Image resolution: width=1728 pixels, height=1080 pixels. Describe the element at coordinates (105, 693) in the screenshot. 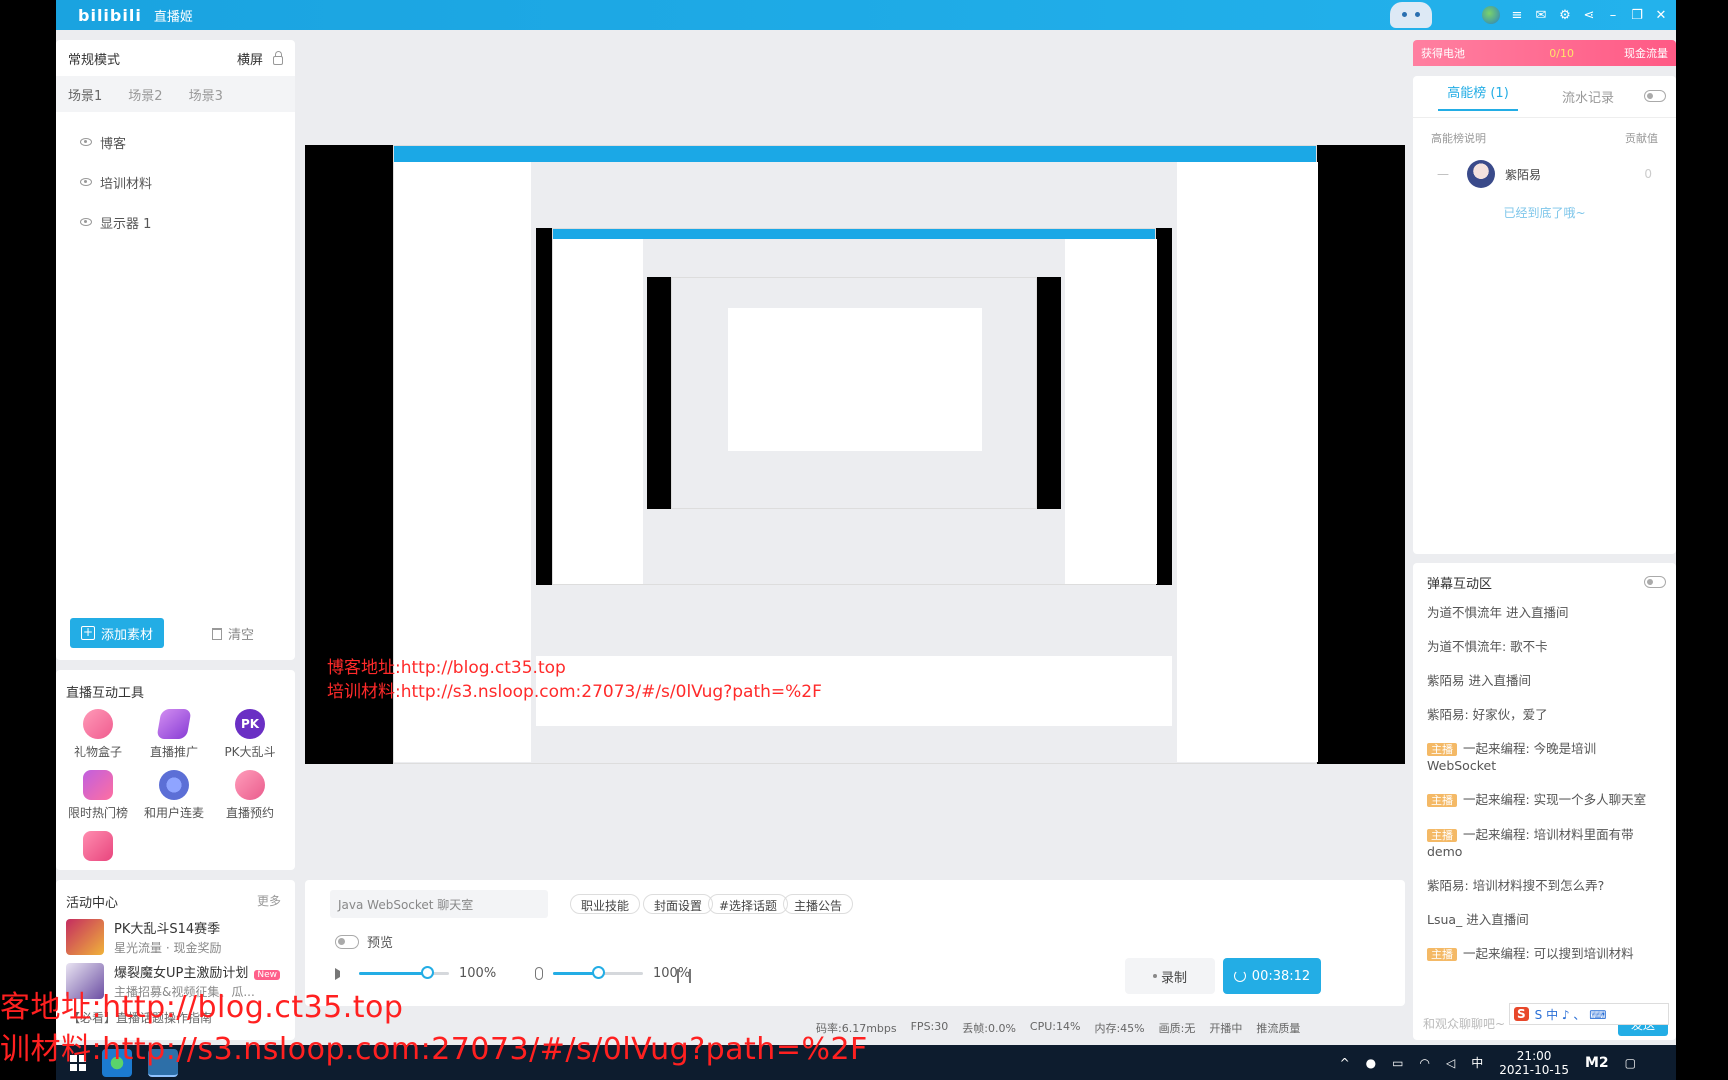

I see `tools-title: 直播互动工具` at that location.